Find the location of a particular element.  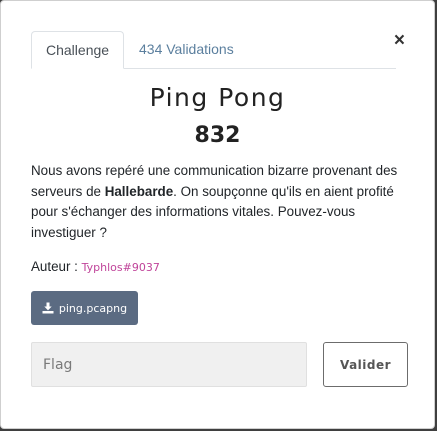

author-handle: Typhlos#9037 is located at coordinates (121, 267).